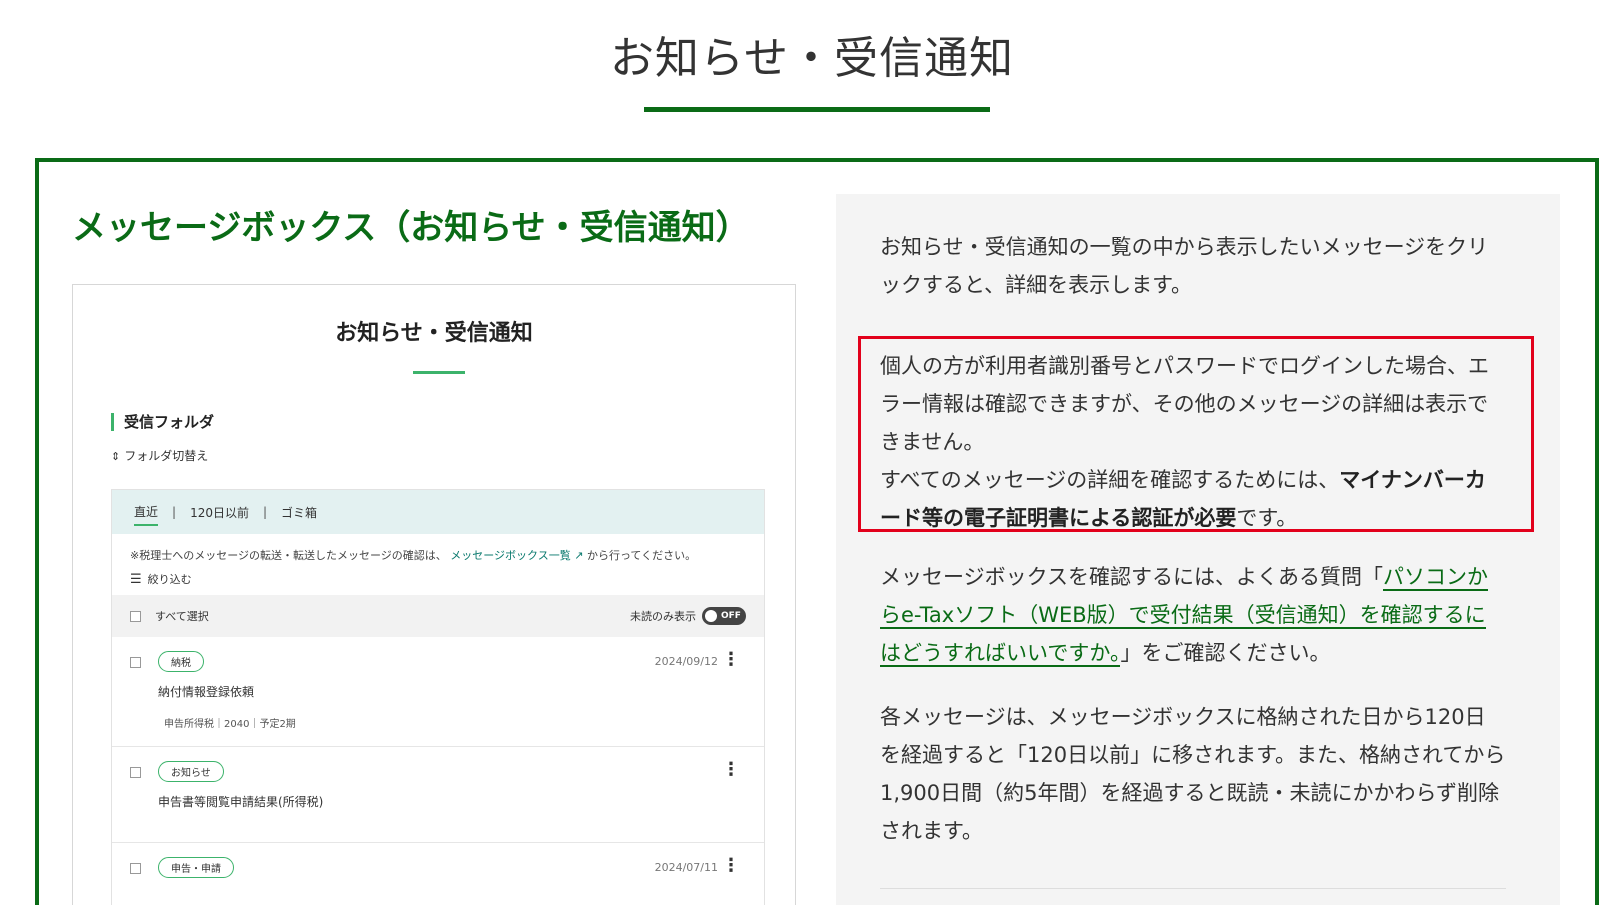 Image resolution: width=1624 pixels, height=905 pixels. Describe the element at coordinates (136, 579) in the screenshot. I see `filter-sliders-icon: ☰` at that location.